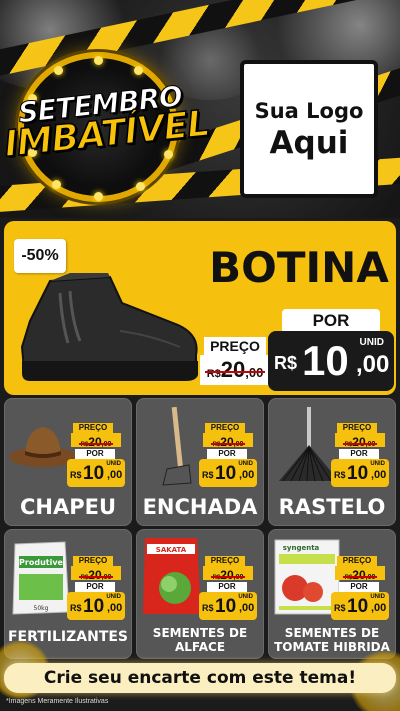 The width and height of the screenshot is (400, 711). I want to click on product-name-line2: ALFACE, so click(200, 647).